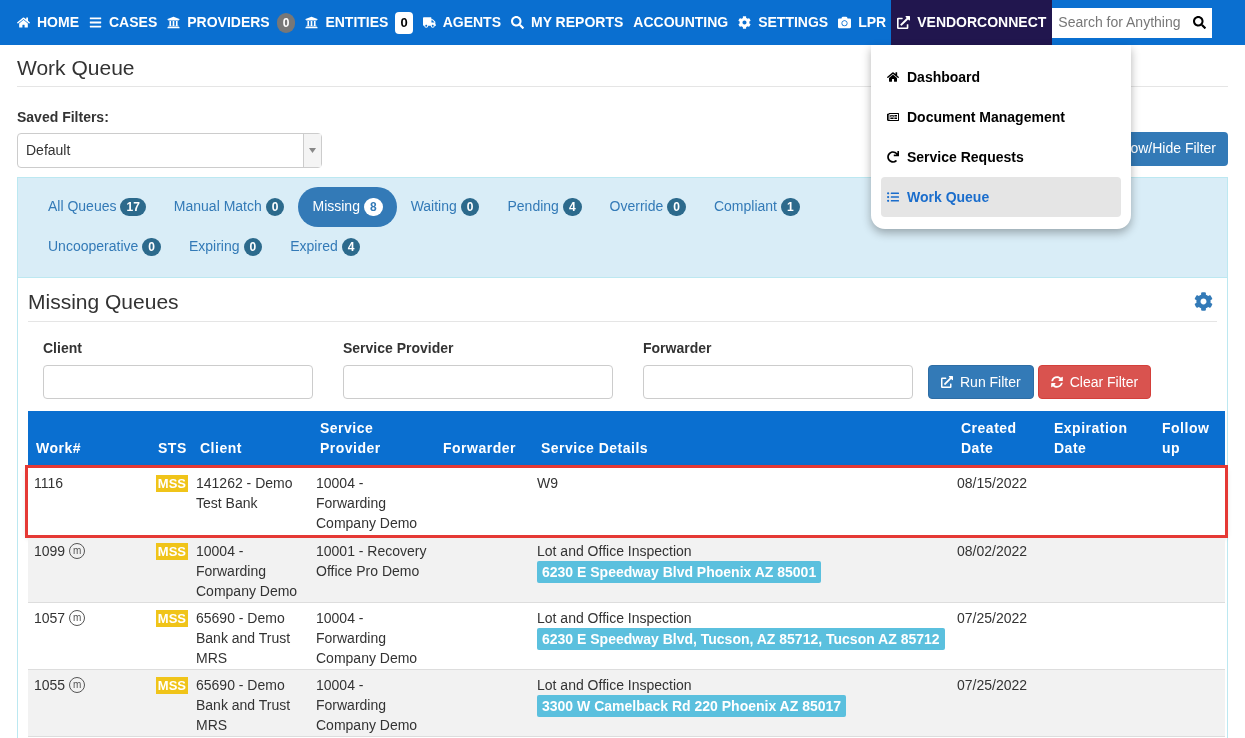 The image size is (1245, 738). What do you see at coordinates (63, 117) in the screenshot?
I see `field-label: Saved Filters:` at bounding box center [63, 117].